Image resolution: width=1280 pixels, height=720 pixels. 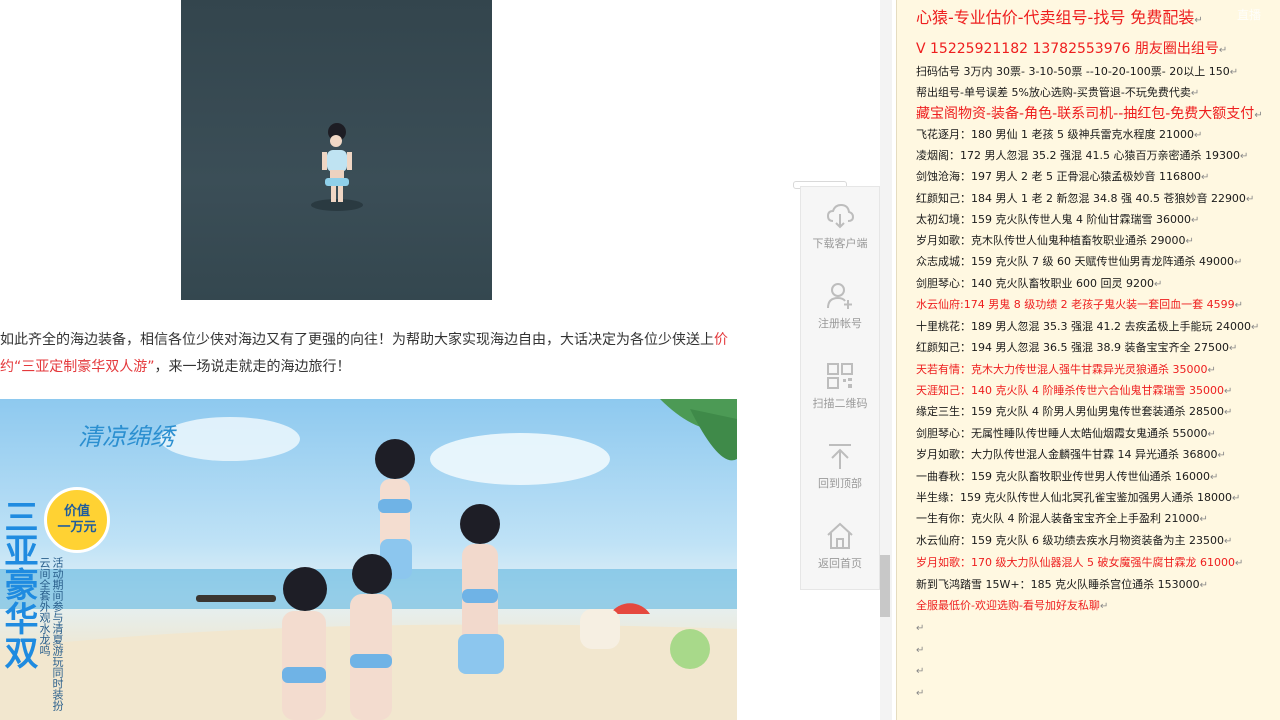 What do you see at coordinates (1075, 304) in the screenshot?
I see `listing-line-text: 水云仙府:174 男鬼 8 级功绩 2 老孩子鬼火装一套回血一套 4599` at bounding box center [1075, 304].